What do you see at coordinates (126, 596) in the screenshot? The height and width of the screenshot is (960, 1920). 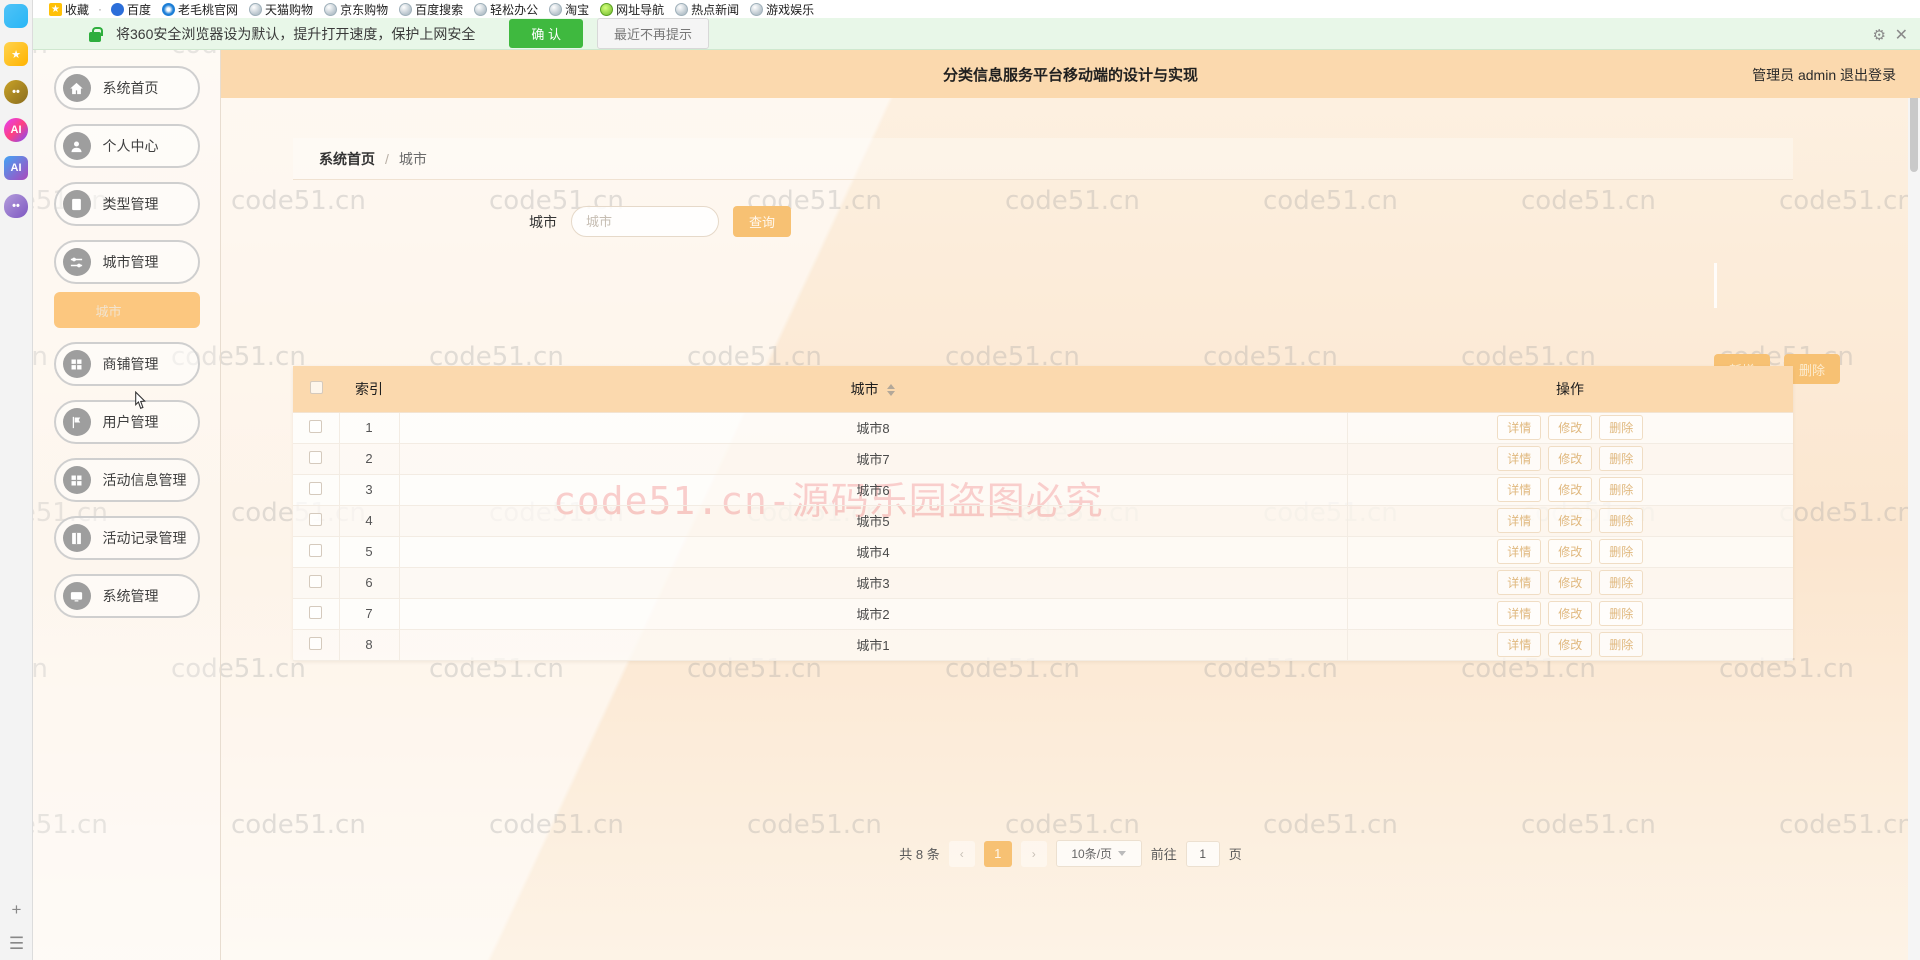 I see `sidebar-item-system: 系统管理` at bounding box center [126, 596].